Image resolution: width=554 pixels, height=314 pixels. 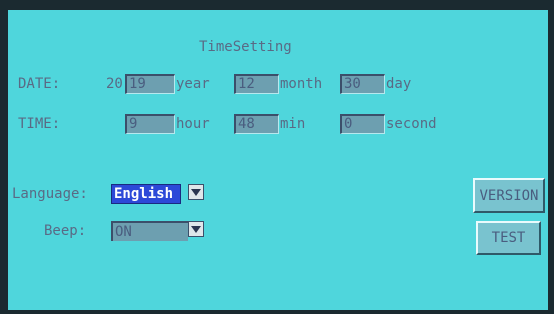 What do you see at coordinates (293, 124) in the screenshot?
I see `min-unit-label: min` at bounding box center [293, 124].